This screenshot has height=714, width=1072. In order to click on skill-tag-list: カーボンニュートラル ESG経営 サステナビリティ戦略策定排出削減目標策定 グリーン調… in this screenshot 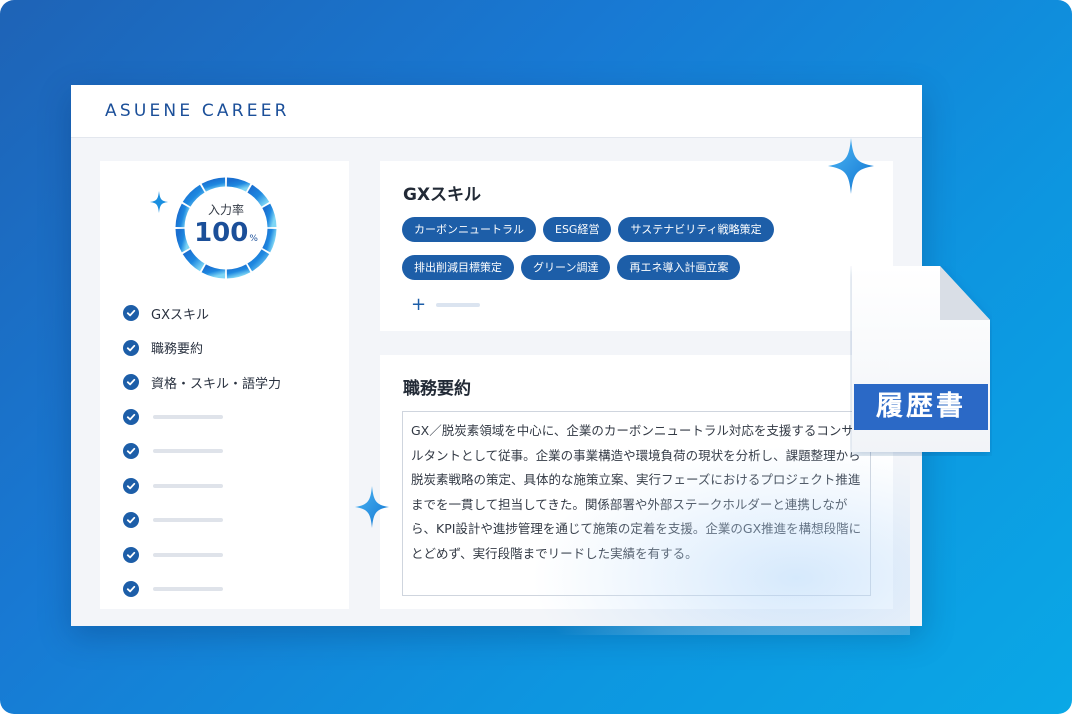, I will do `click(612, 248)`.